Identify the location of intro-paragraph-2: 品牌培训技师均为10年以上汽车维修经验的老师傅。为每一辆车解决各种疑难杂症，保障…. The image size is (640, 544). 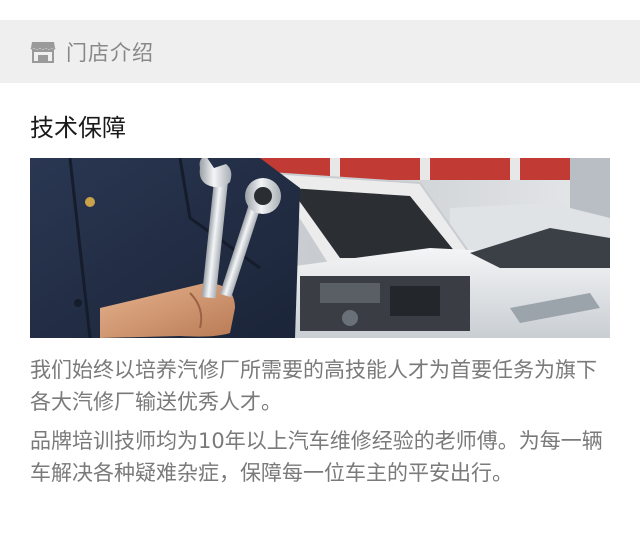
(316, 457).